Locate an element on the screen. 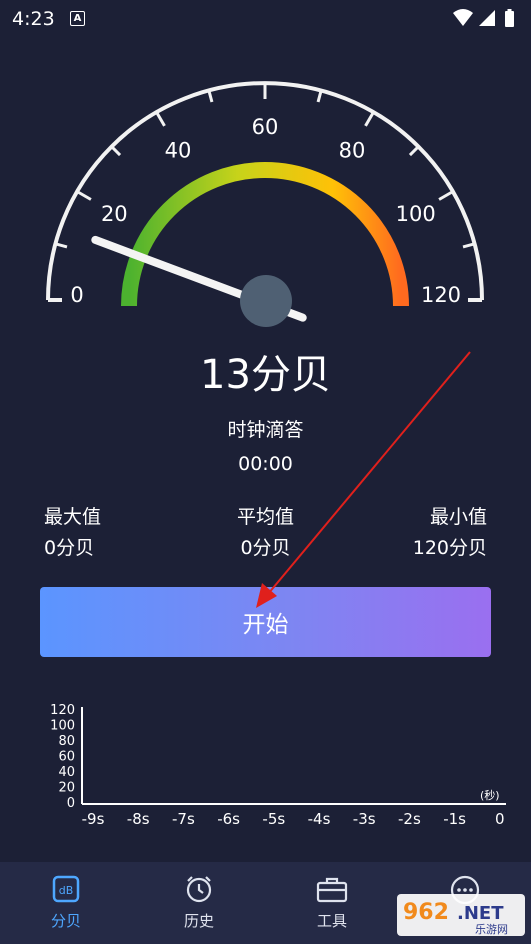  history-x-tick: -1s is located at coordinates (454, 819).